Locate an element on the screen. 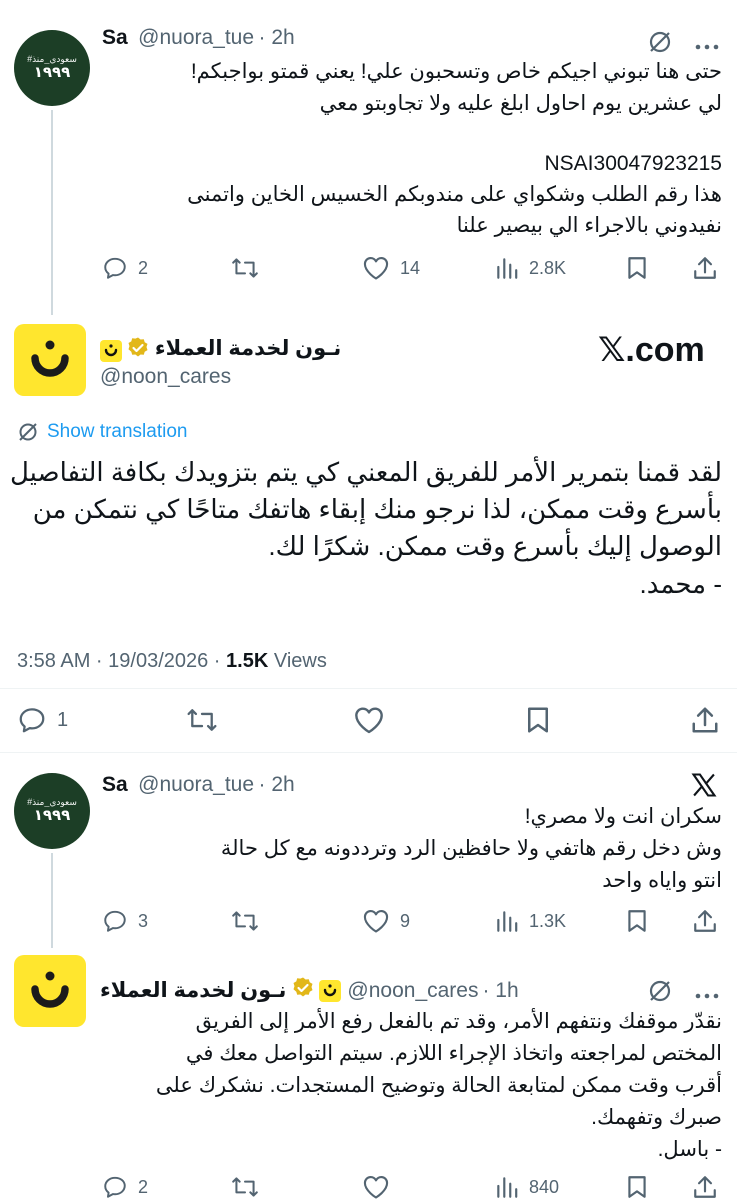 The width and height of the screenshot is (737, 1200). tweet-header: Sa @nuora_tue · 2h is located at coordinates (198, 785).